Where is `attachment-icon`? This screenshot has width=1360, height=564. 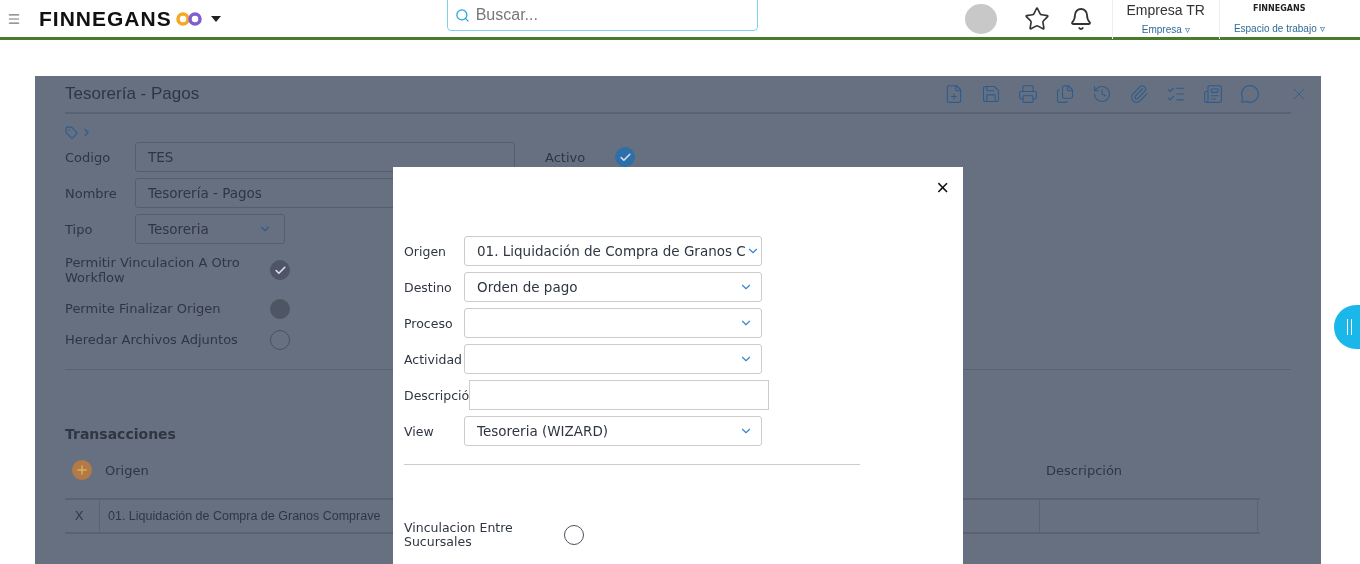
attachment-icon is located at coordinates (1139, 94).